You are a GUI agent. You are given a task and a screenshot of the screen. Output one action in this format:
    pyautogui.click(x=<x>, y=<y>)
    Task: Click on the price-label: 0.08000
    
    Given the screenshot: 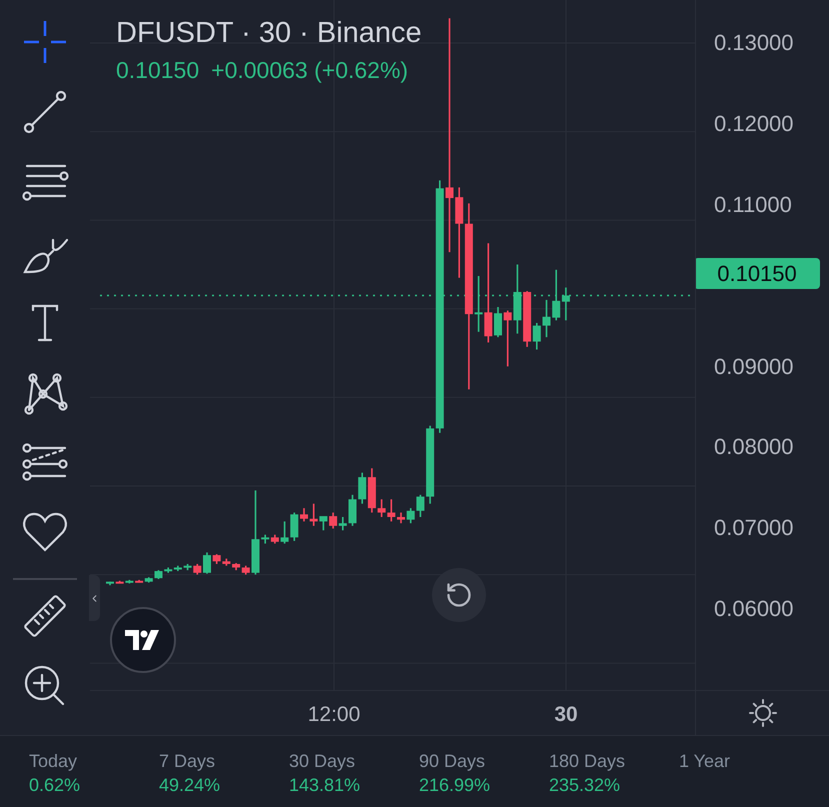 What is the action you would take?
    pyautogui.click(x=754, y=447)
    